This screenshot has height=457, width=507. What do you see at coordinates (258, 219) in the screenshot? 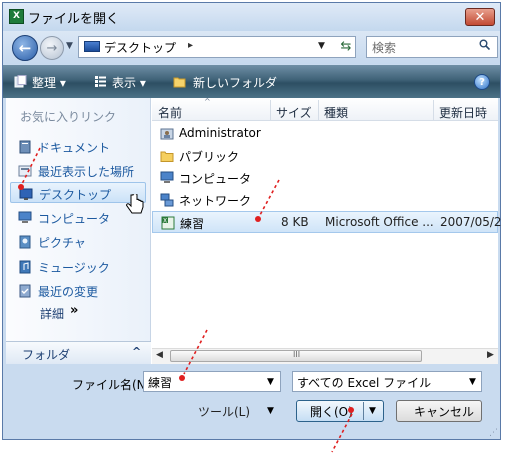
I see `annotation-dot-file` at bounding box center [258, 219].